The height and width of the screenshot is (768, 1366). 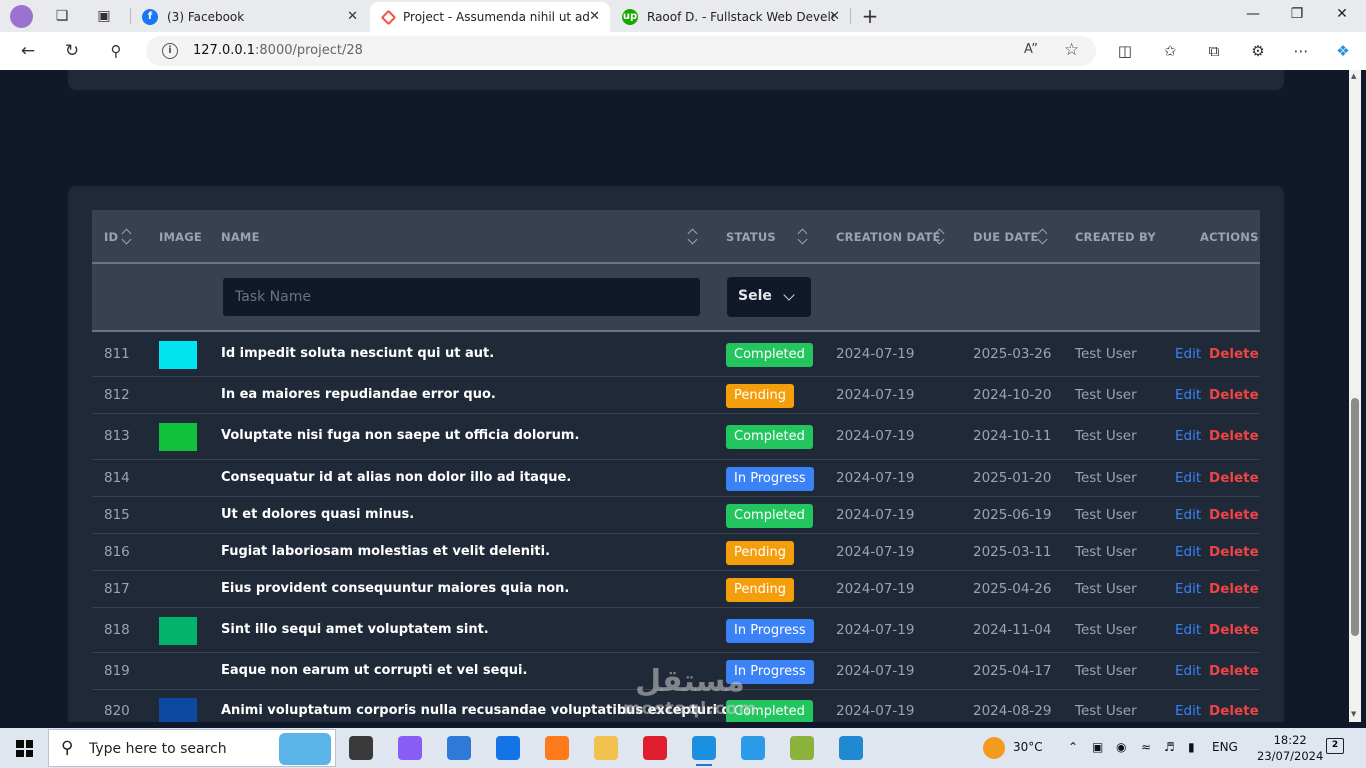 What do you see at coordinates (461, 297) in the screenshot?
I see `task-name-filter-input` at bounding box center [461, 297].